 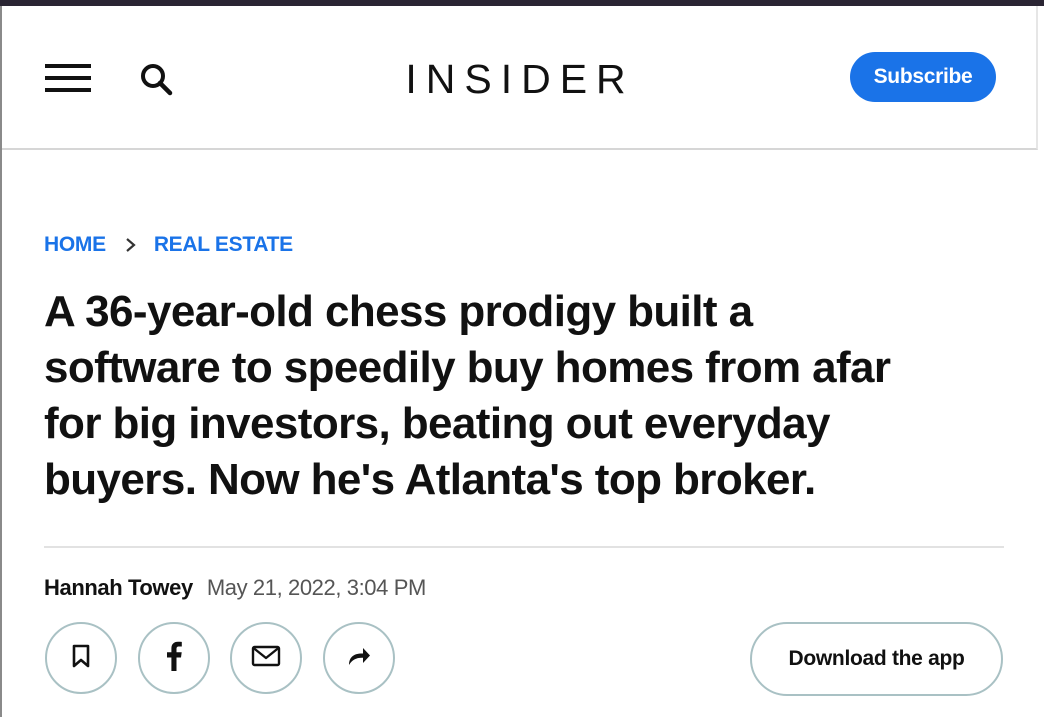 I want to click on facebook-icon, so click(x=174, y=658).